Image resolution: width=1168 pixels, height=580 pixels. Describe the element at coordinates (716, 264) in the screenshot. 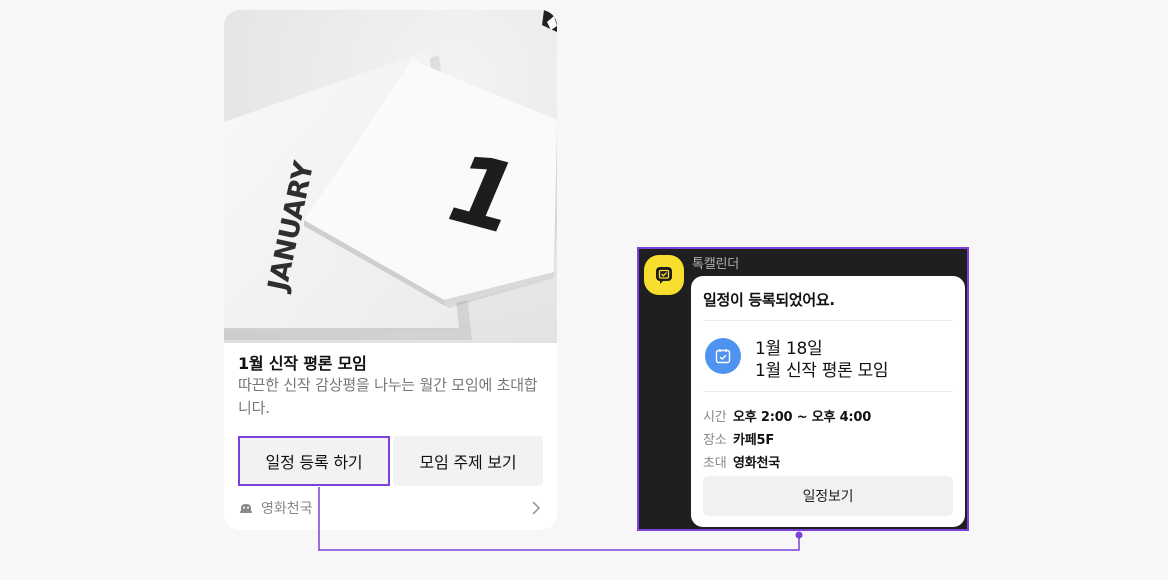

I see `sender-name: 톡캘린더` at that location.